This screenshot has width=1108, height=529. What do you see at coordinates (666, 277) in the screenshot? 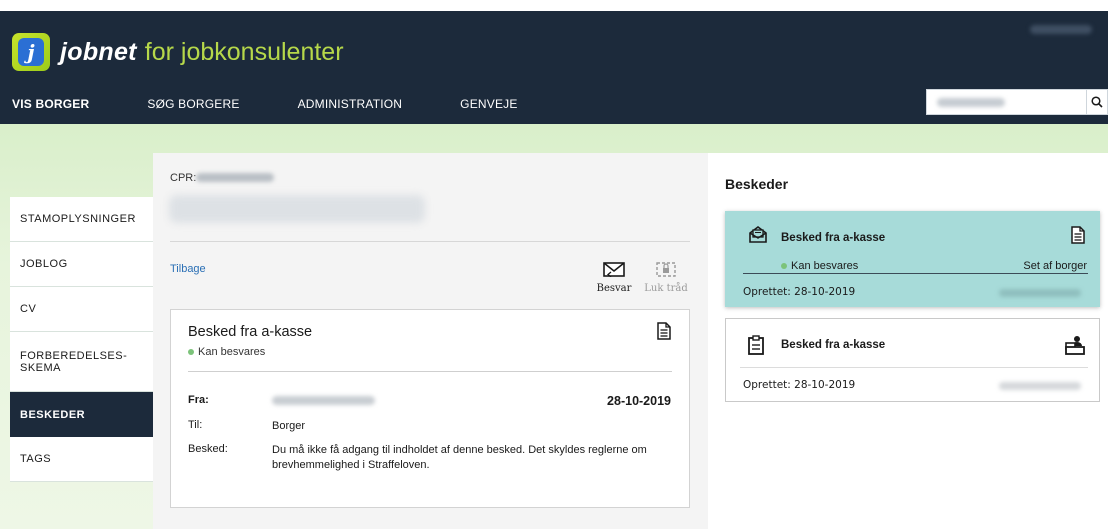
I see `close-thread-button: Luk tråd` at bounding box center [666, 277].